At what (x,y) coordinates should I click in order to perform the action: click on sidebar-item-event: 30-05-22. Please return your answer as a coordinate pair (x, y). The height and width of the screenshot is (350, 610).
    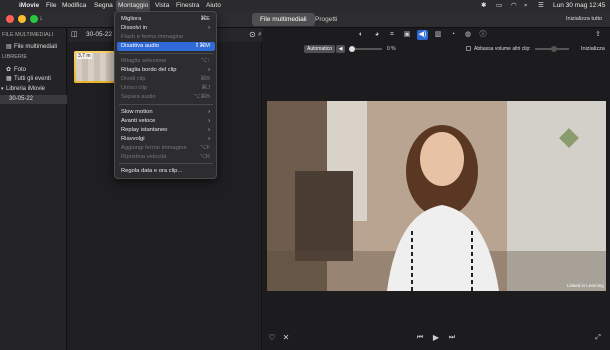
    Looking at the image, I should click on (33, 99).